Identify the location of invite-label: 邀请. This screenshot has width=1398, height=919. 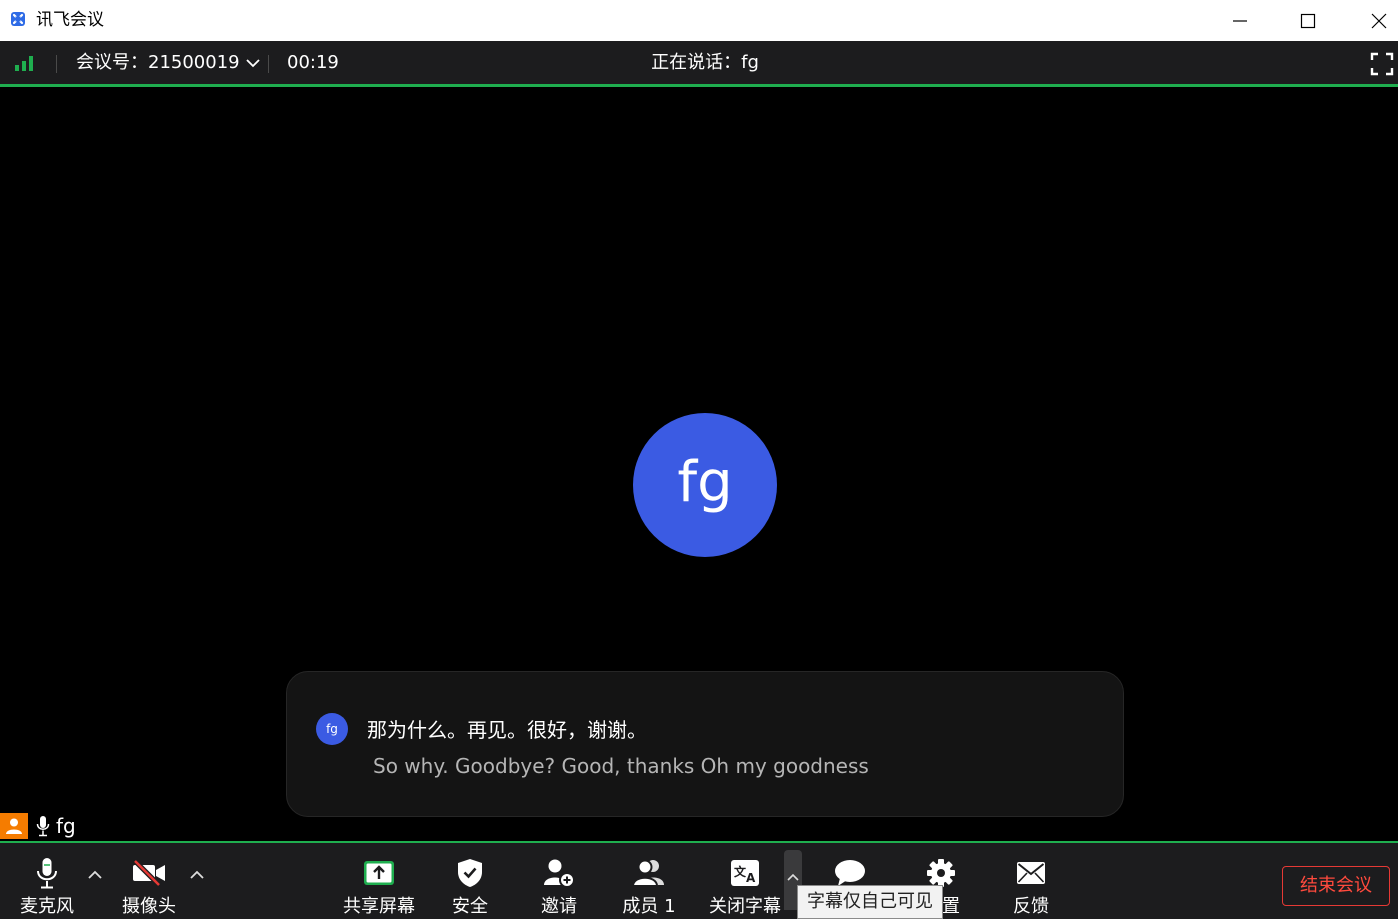
(559, 906).